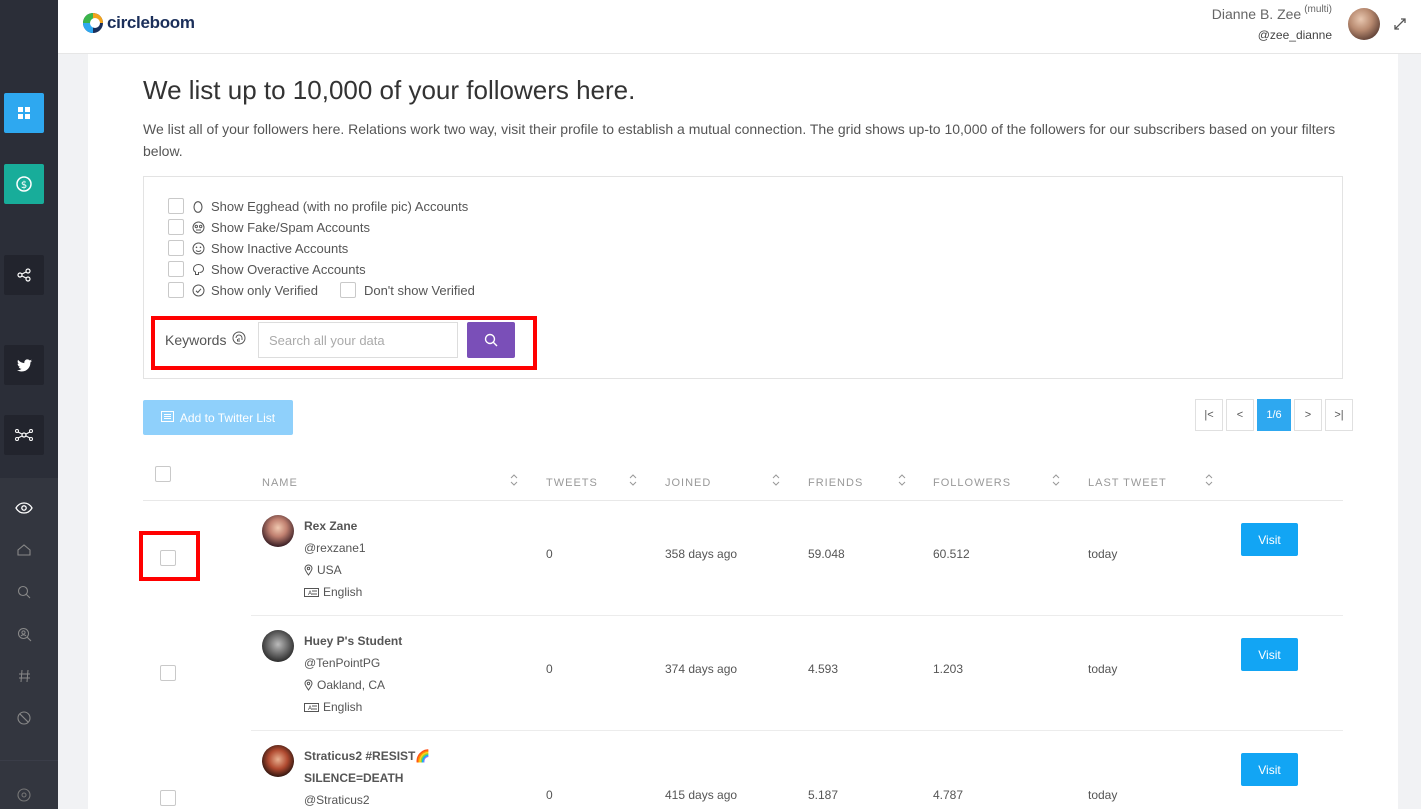 The width and height of the screenshot is (1421, 809). I want to click on column-name: NAME, so click(280, 483).